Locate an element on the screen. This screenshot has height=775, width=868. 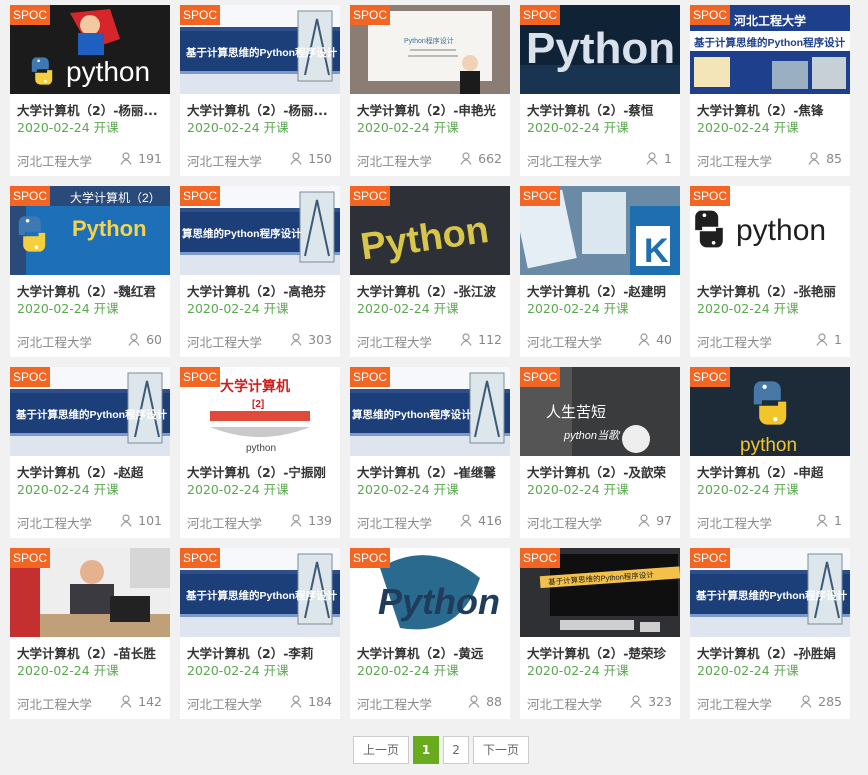
page-1-button: 1 is located at coordinates (426, 750).